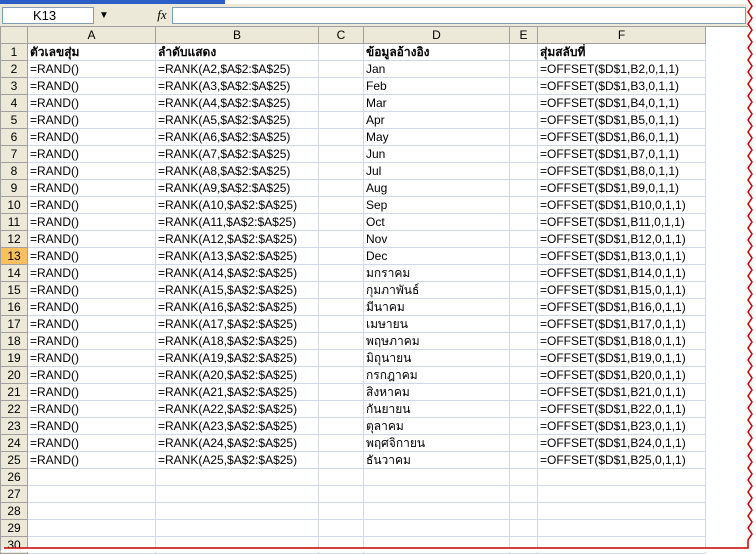 Image resolution: width=756 pixels, height=554 pixels. I want to click on formula-input, so click(459, 15).